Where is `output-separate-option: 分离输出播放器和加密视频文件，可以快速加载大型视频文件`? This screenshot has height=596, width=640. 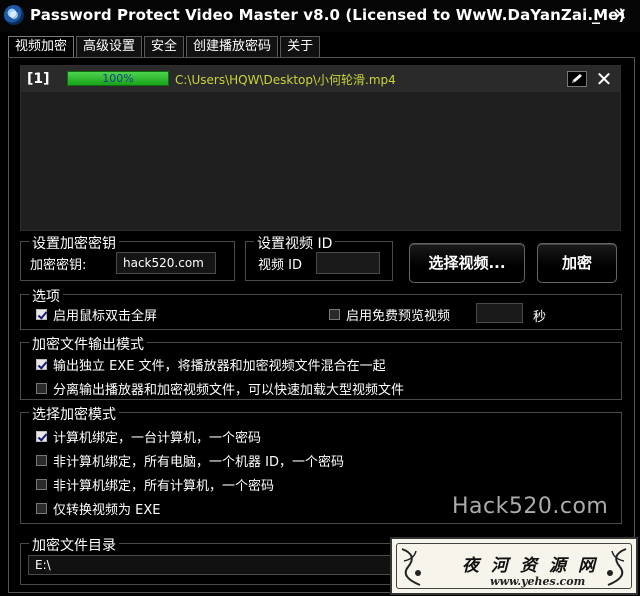
output-separate-option: 分离输出播放器和加密视频文件，可以快速加载大型视频文件 is located at coordinates (220, 388).